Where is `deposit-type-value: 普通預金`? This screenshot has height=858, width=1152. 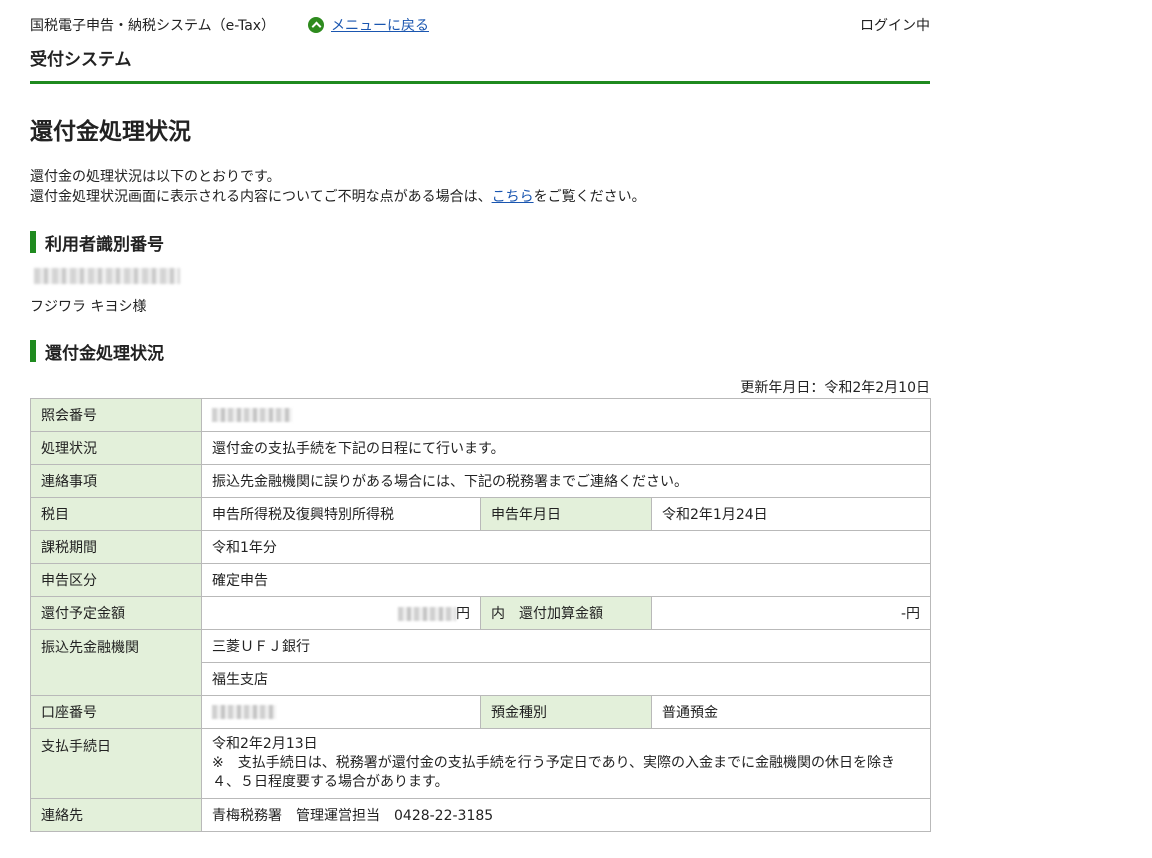 deposit-type-value: 普通預金 is located at coordinates (791, 712).